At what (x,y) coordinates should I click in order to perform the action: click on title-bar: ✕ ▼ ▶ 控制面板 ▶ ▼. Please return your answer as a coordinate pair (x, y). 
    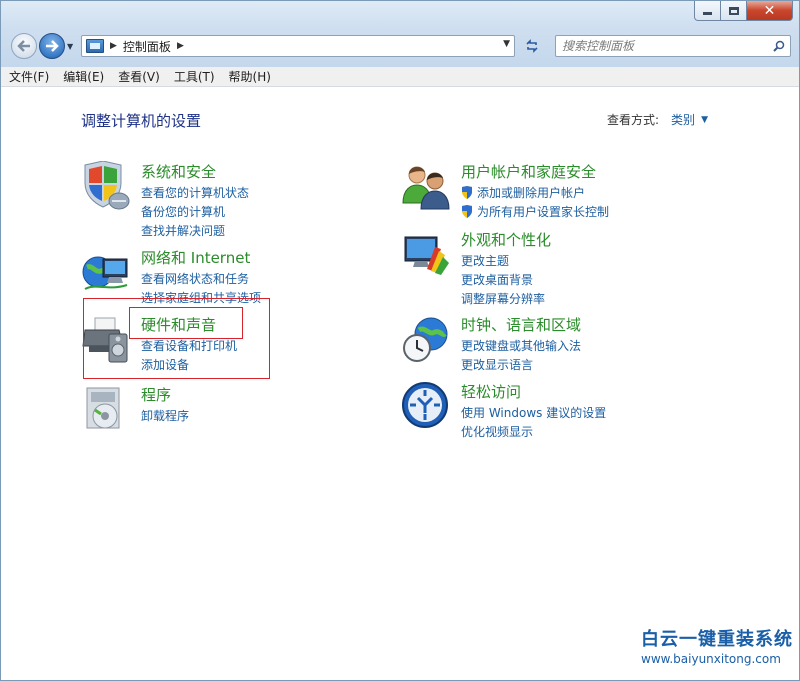
    Looking at the image, I should click on (400, 34).